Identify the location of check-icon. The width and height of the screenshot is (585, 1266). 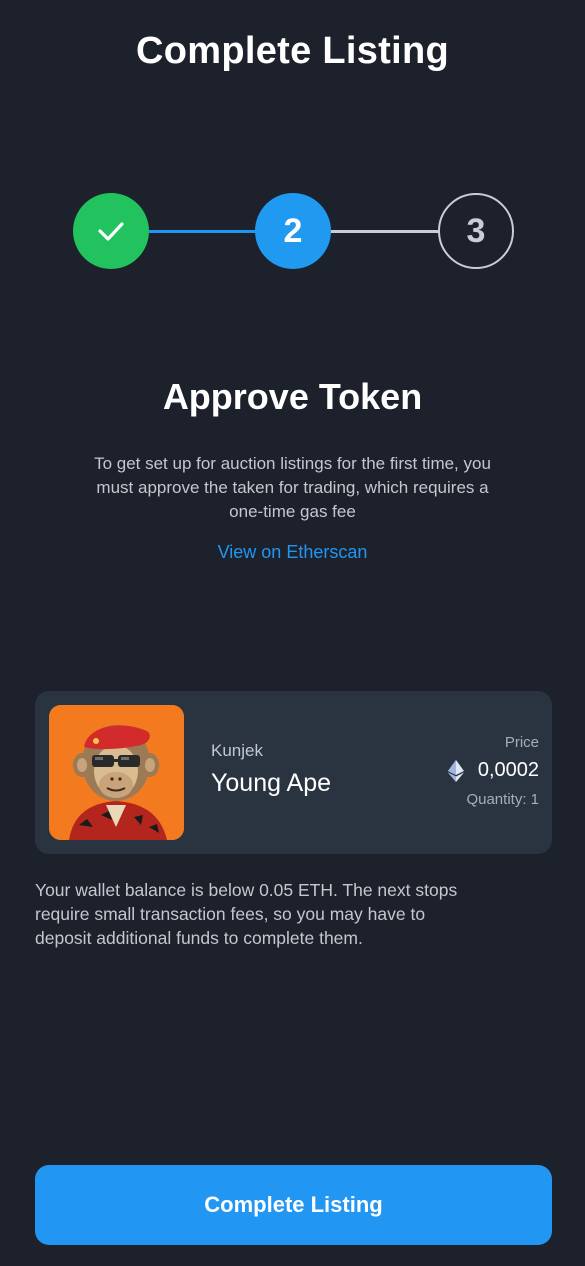
(111, 231).